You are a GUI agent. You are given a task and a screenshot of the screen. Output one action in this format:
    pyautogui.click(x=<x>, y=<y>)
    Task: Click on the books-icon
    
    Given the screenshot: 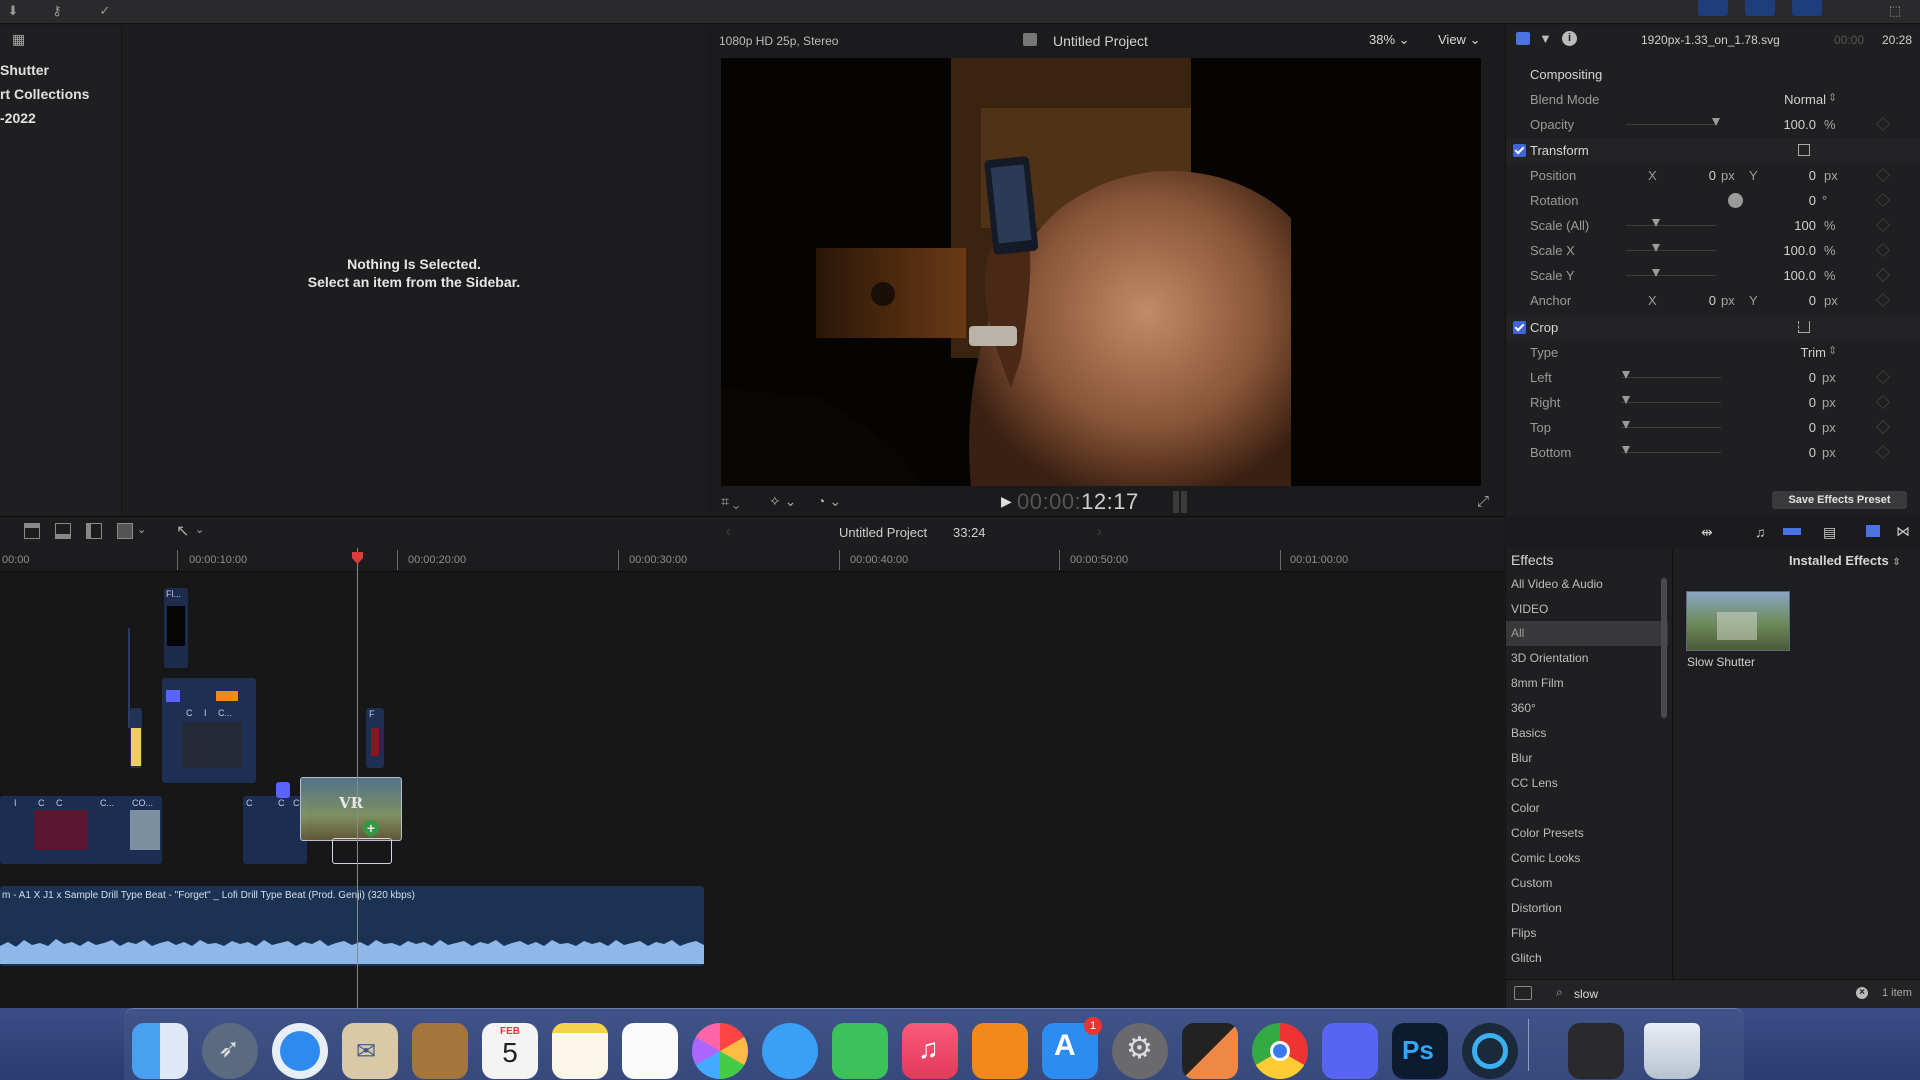 What is the action you would take?
    pyautogui.click(x=1000, y=1051)
    